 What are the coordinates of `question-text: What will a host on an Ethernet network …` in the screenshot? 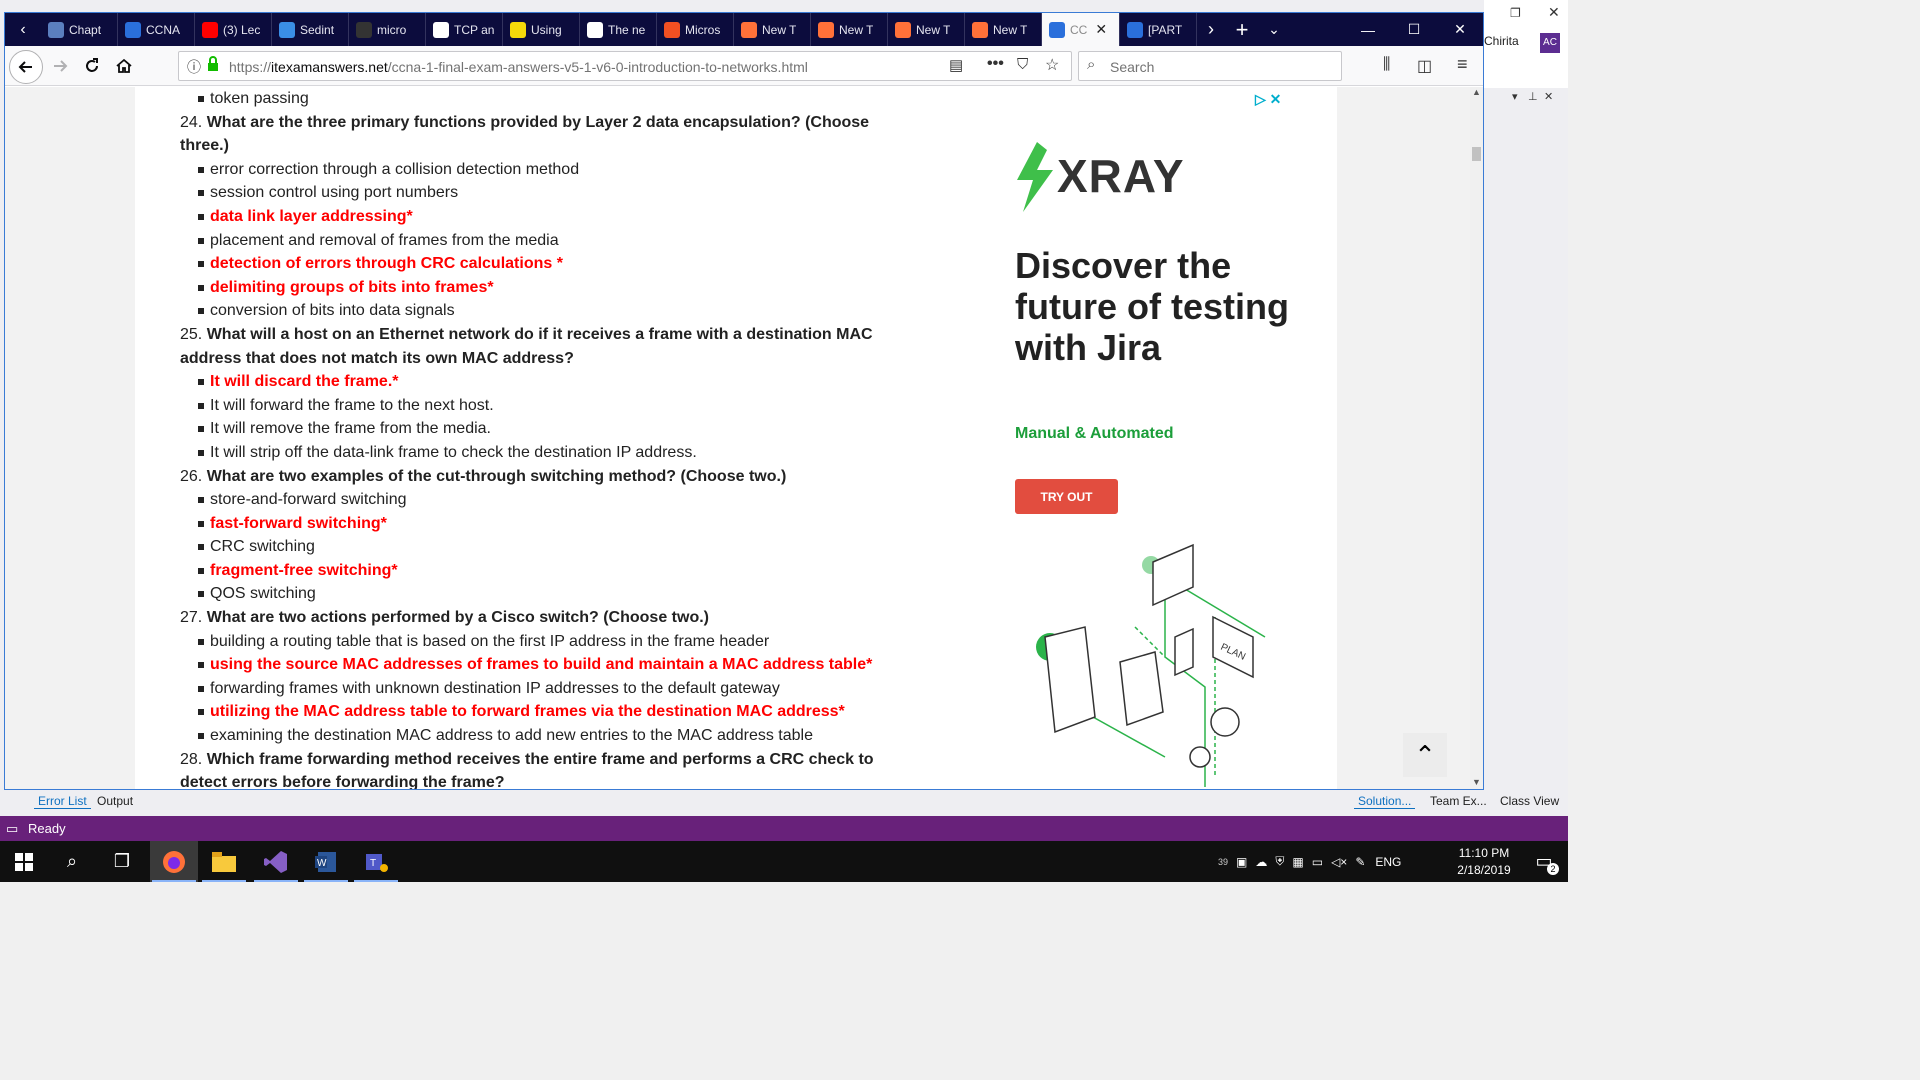 It's located at (526, 346).